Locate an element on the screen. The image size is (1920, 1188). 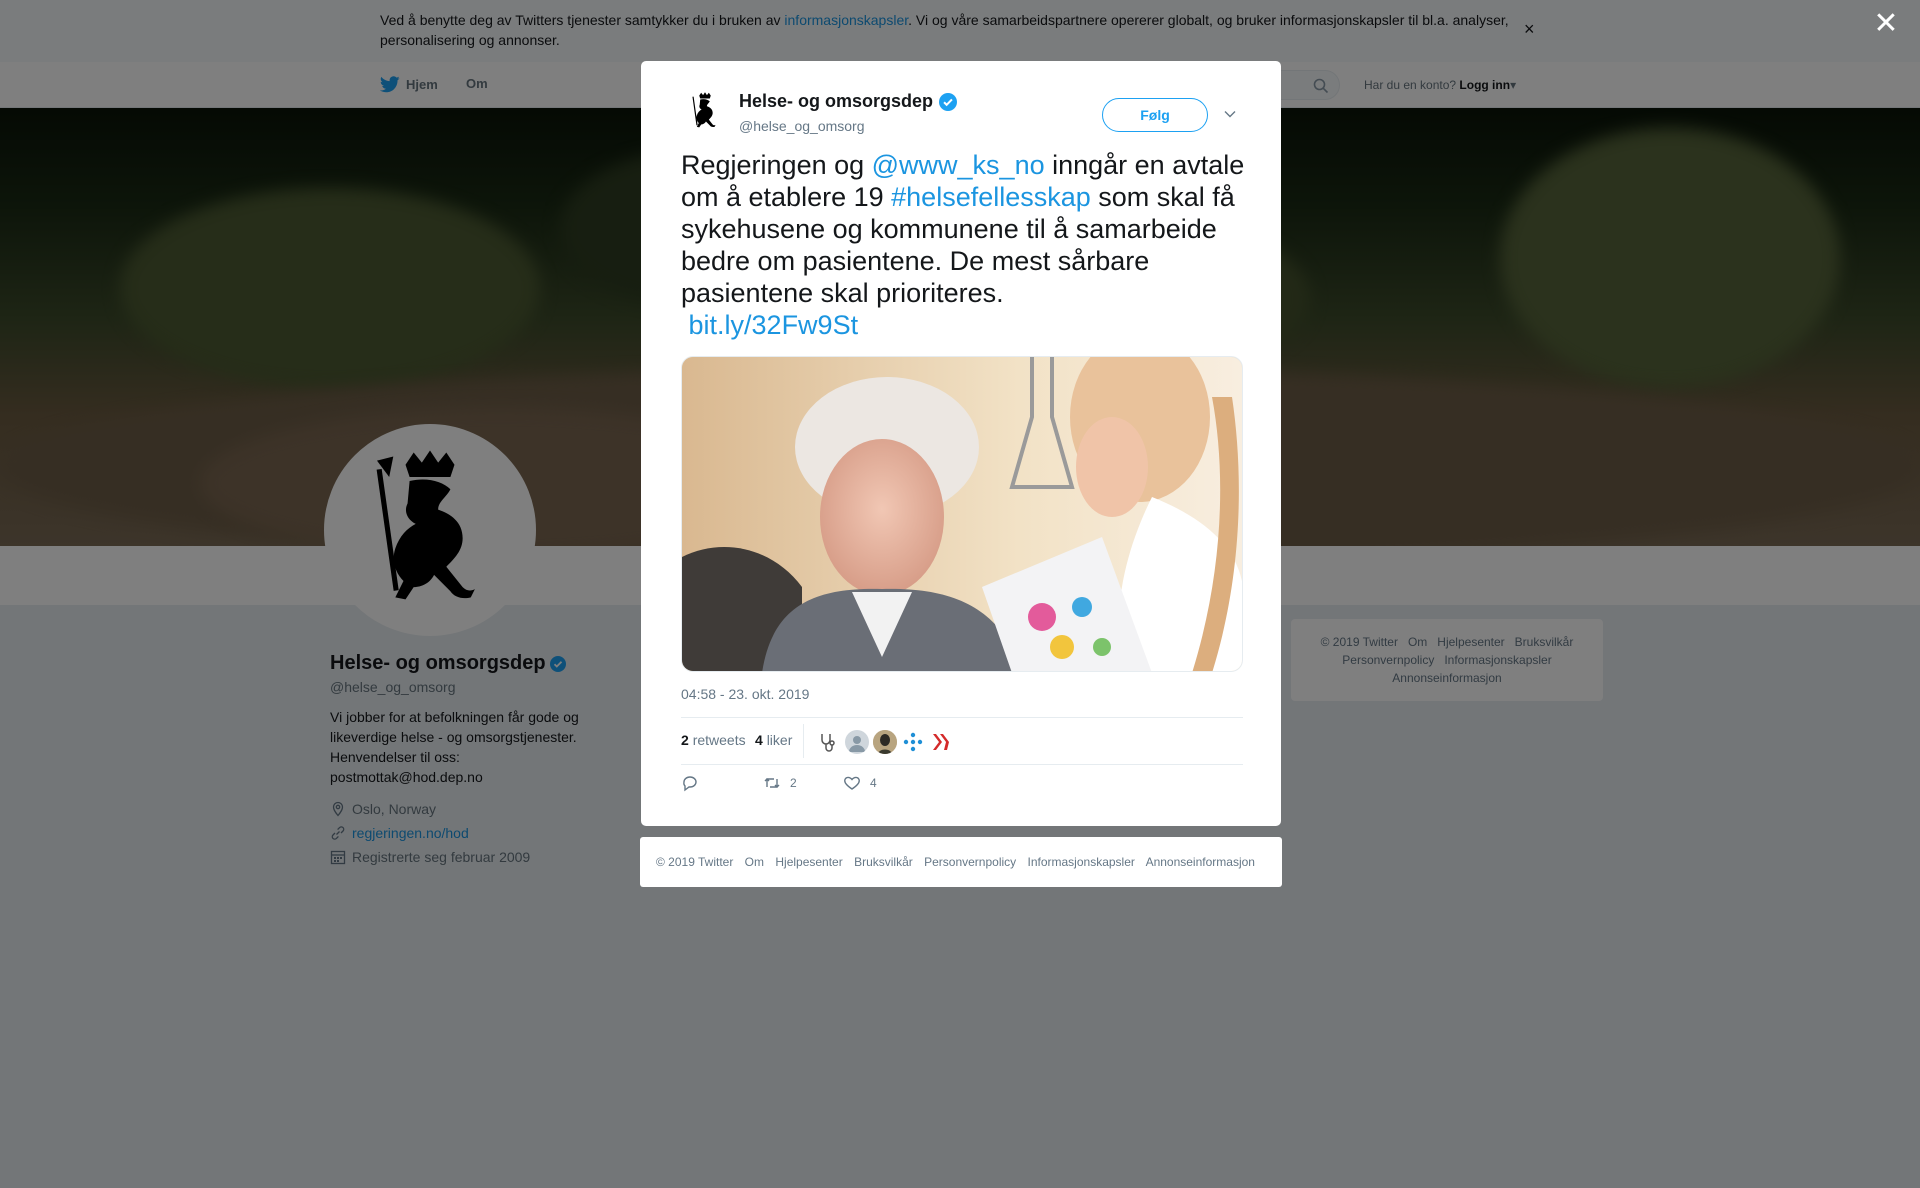
user-photo-icon is located at coordinates (885, 742).